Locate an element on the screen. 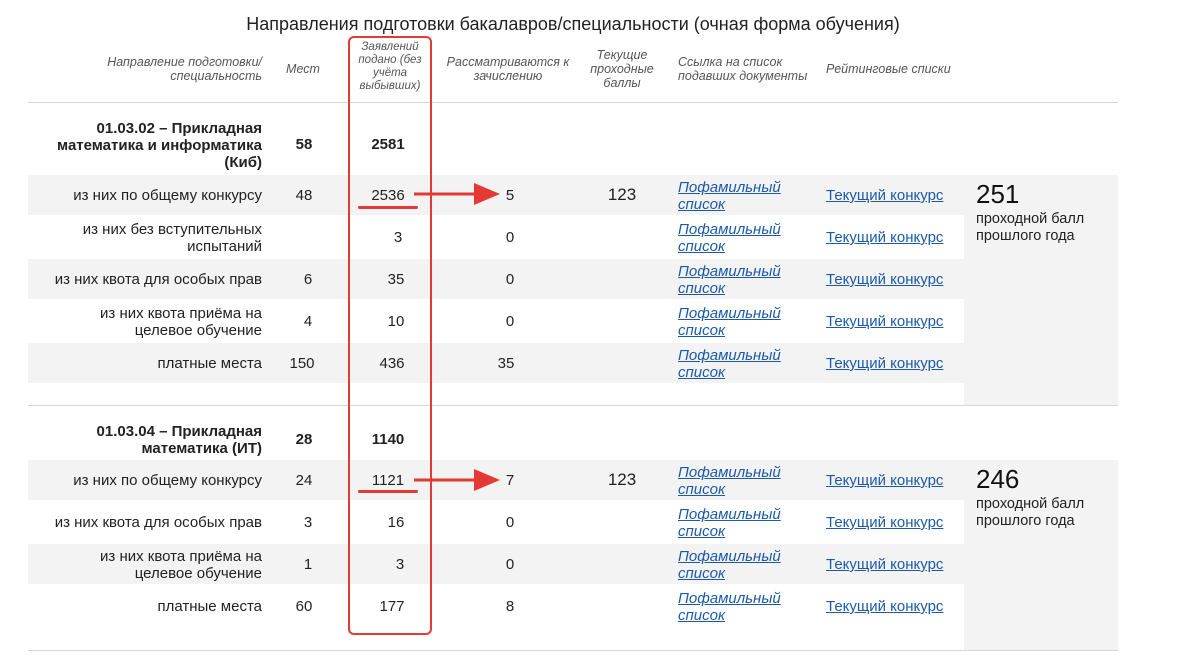 The image size is (1200, 658). row-label: из них без вступительных испытаний is located at coordinates (172, 238).